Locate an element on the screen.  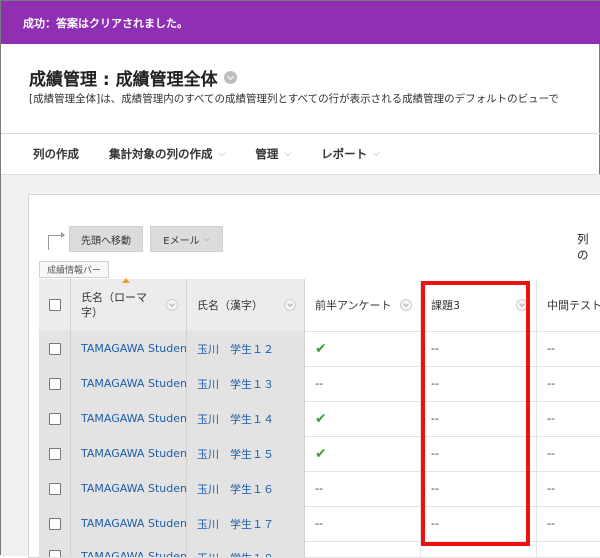
column-header-label: 前半アンケート is located at coordinates (353, 305).